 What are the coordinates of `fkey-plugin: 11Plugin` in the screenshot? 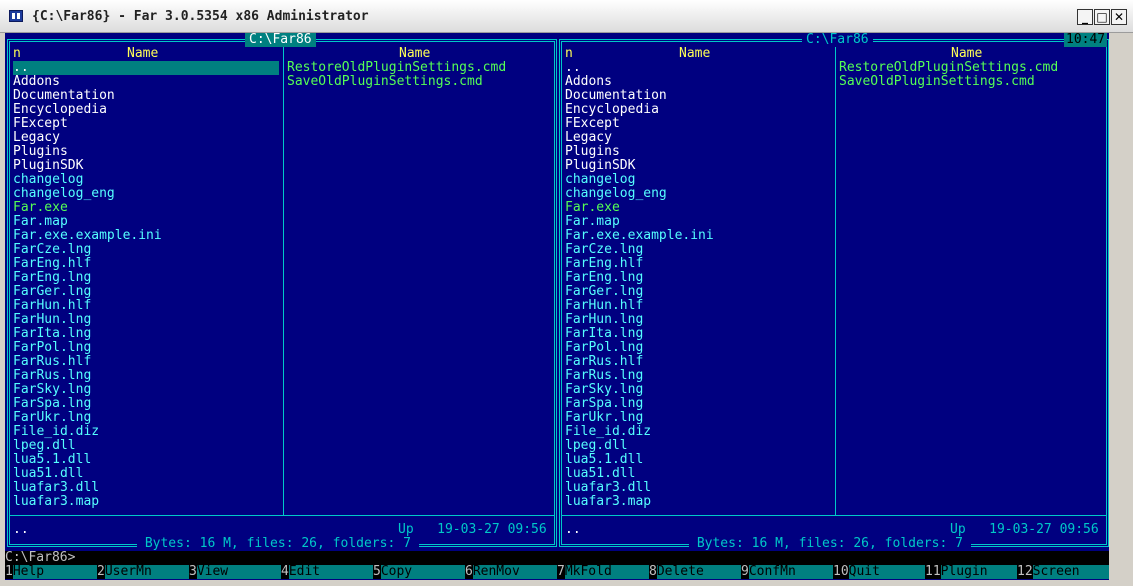 It's located at (971, 571).